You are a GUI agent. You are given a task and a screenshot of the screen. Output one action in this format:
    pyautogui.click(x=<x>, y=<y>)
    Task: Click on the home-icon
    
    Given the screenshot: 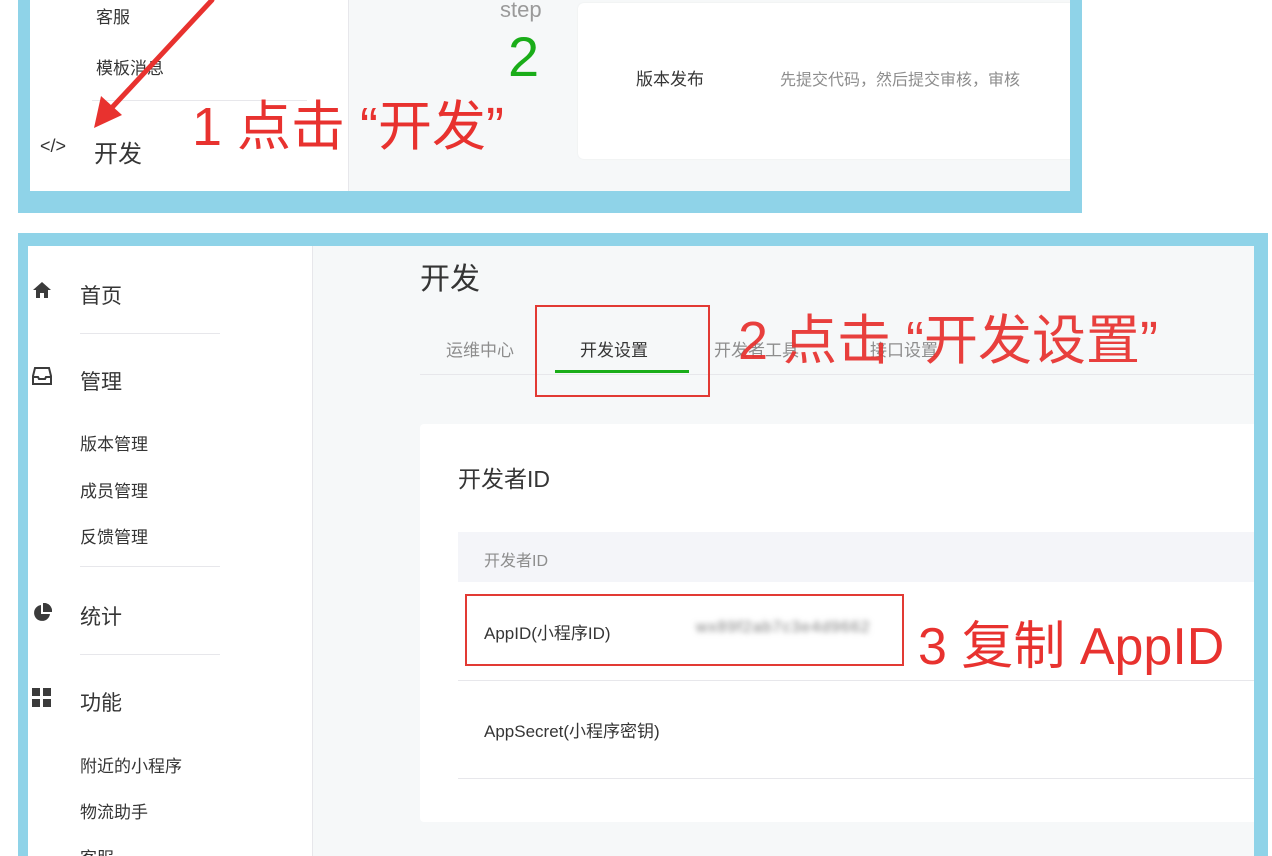 What is the action you would take?
    pyautogui.click(x=42, y=290)
    